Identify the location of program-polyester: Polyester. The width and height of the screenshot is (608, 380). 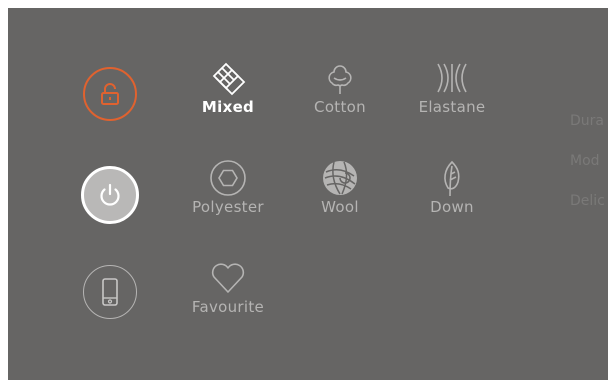
(228, 187).